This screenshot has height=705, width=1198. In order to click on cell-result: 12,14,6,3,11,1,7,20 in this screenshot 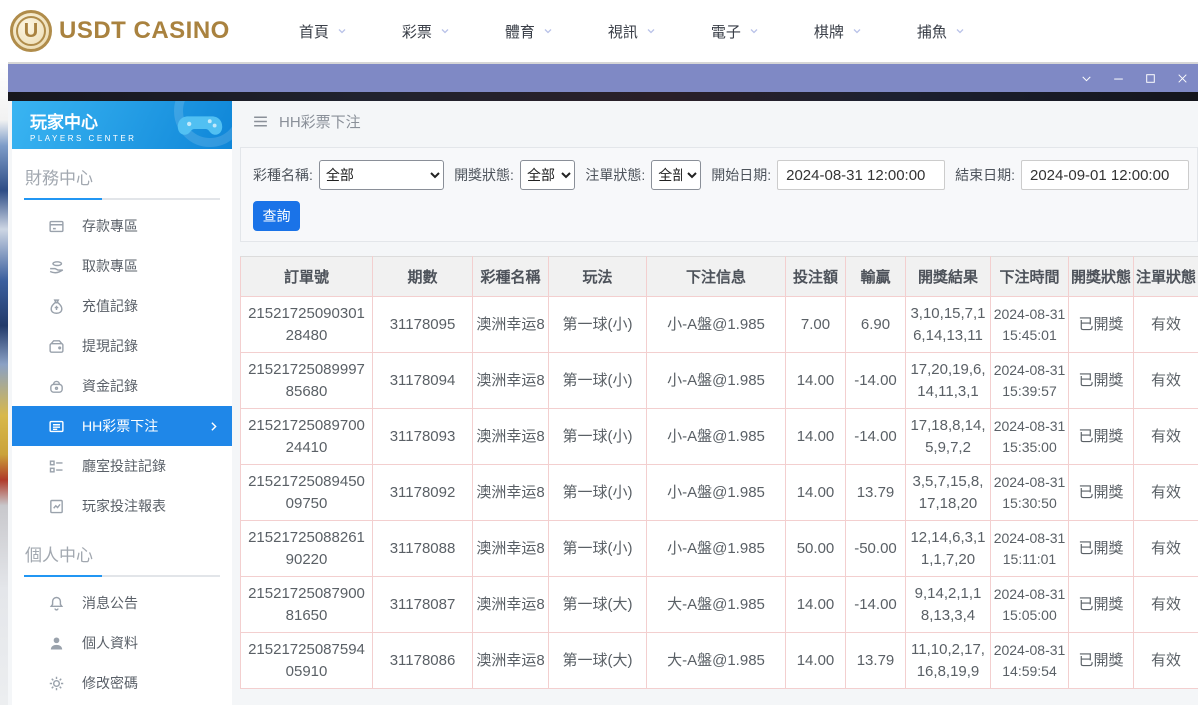, I will do `click(948, 548)`.